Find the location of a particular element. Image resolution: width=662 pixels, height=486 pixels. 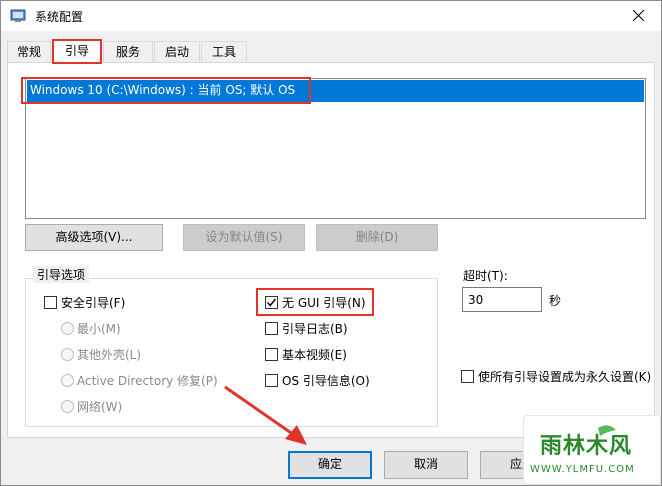

boot-log-label: 引导日志(B) is located at coordinates (315, 329).